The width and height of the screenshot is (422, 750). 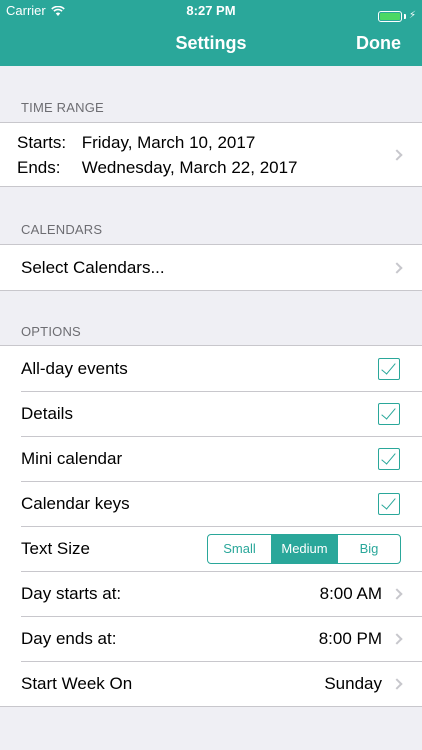 What do you see at coordinates (368, 548) in the screenshot?
I see `text-size-big-button: Big` at bounding box center [368, 548].